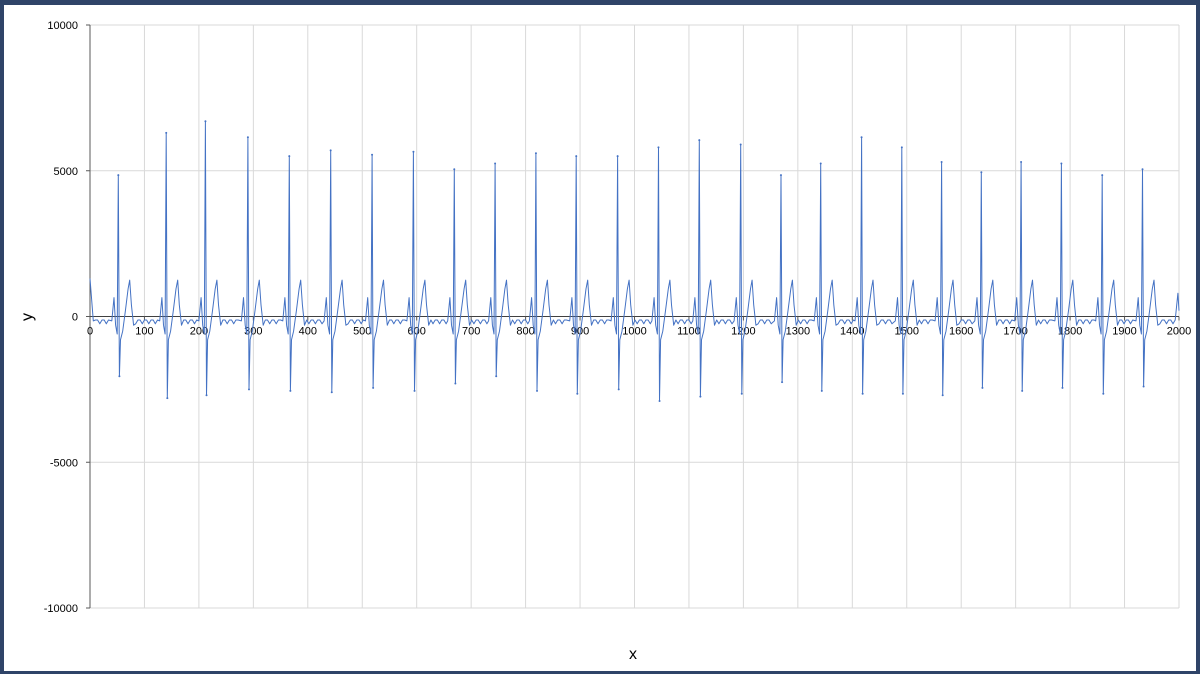  I want to click on x-tick-label: 0, so click(90, 332).